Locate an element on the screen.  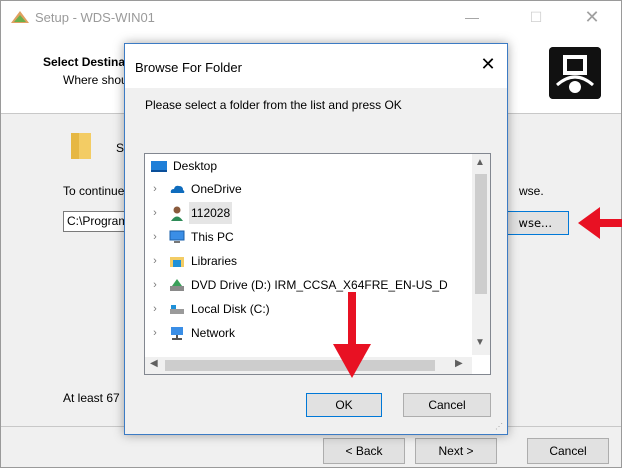
setup-titlebar: Setup - WDS-WIN01 — ☐ ✕ is located at coordinates (311, 17).